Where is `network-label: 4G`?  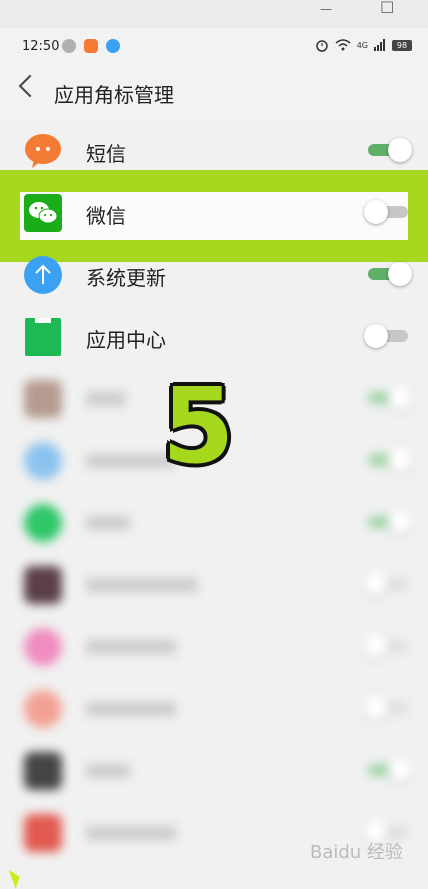 network-label: 4G is located at coordinates (362, 45).